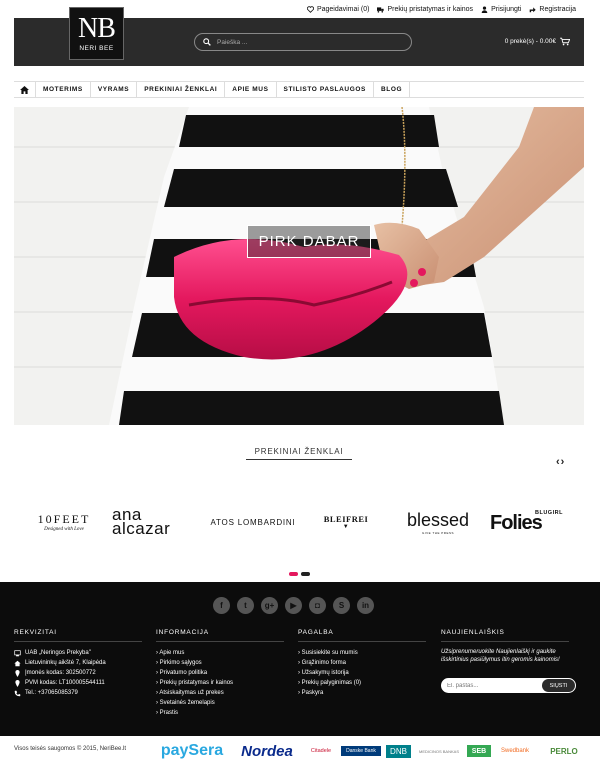  Describe the element at coordinates (362, 635) in the screenshot. I see `footer-heading-pagalba: PAGALBA` at that location.